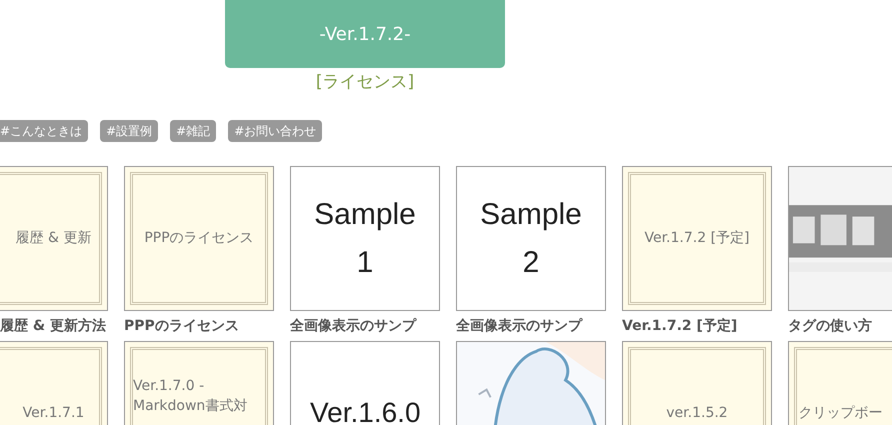  I want to click on card-title: Ver.1.7.2 [予定], so click(697, 326).